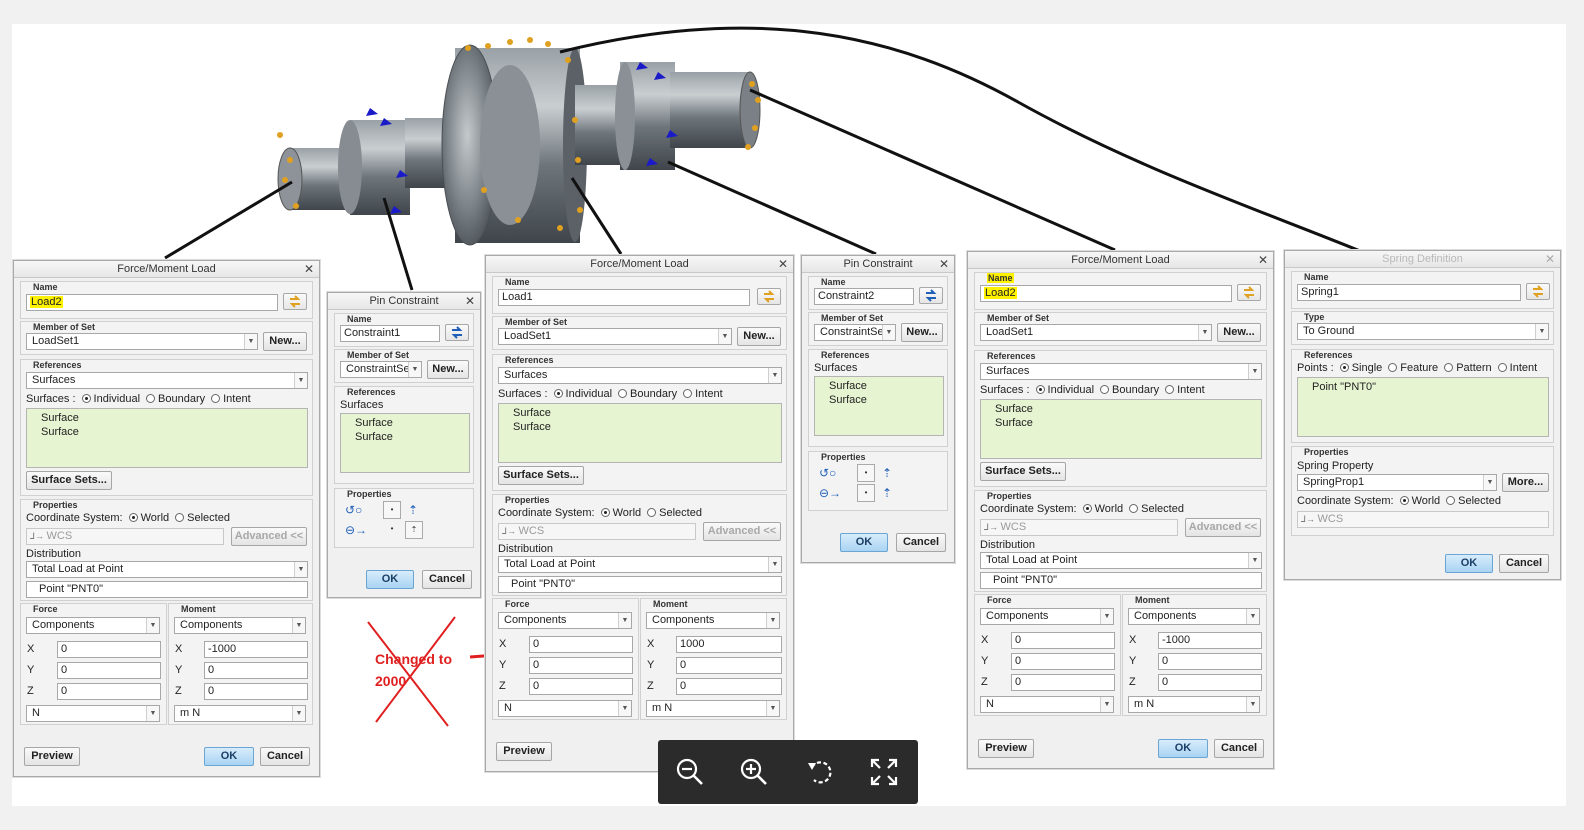 The width and height of the screenshot is (1584, 830). I want to click on zoom-out-icon, so click(690, 772).